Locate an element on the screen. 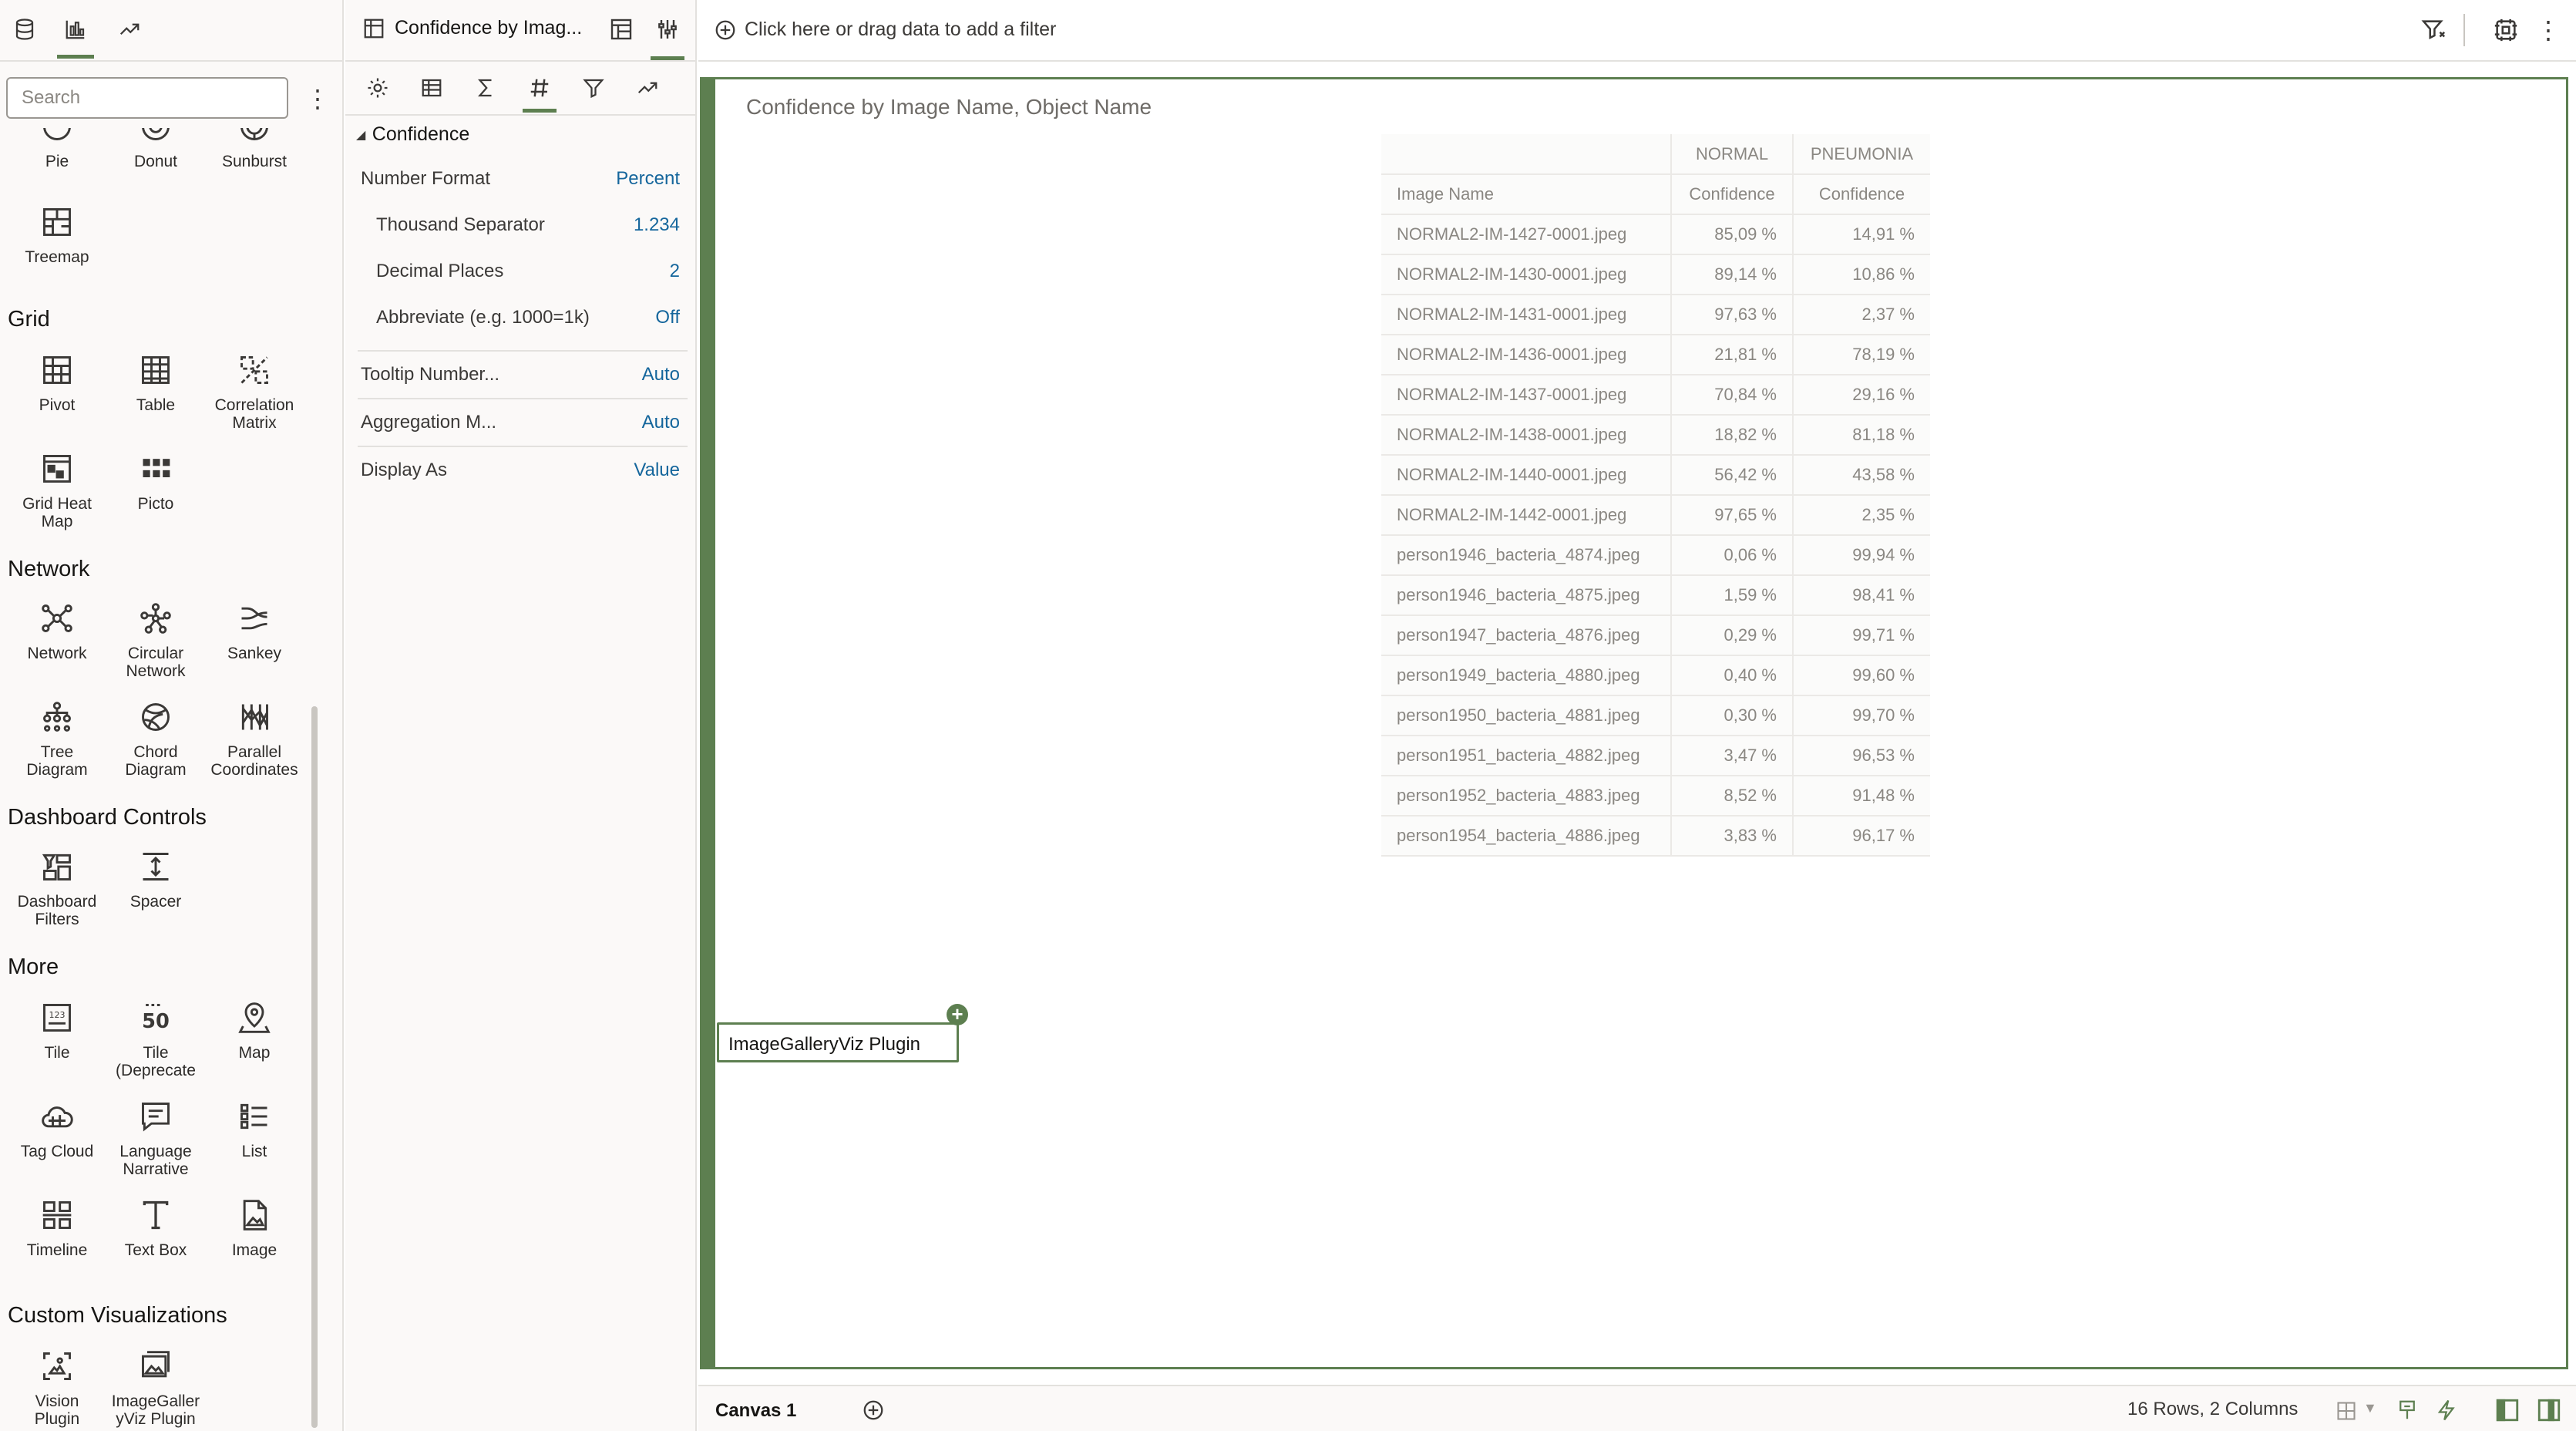  row-tooltip-number: Tooltip Number... Auto is located at coordinates (521, 375).